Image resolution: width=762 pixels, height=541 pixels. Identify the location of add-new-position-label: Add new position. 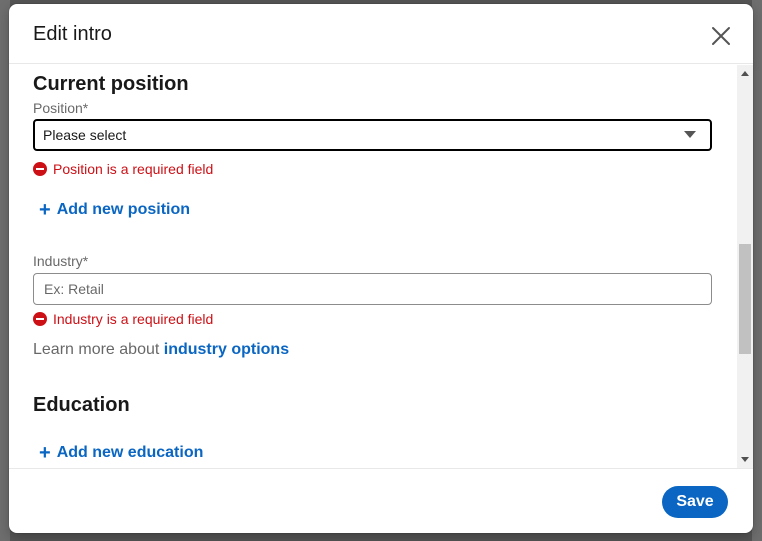
(123, 209).